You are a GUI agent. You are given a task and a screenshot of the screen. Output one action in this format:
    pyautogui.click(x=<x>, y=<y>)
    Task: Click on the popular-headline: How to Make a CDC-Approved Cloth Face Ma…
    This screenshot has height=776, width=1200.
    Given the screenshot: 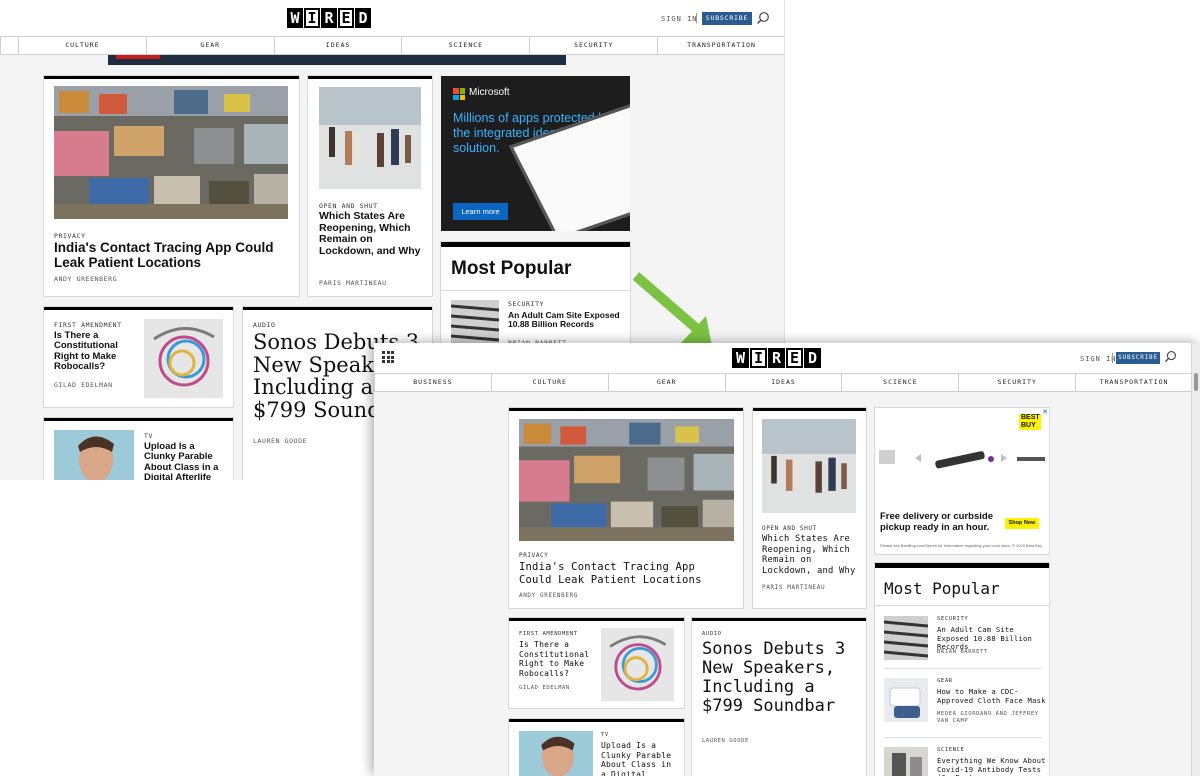 What is the action you would take?
    pyautogui.click(x=992, y=696)
    